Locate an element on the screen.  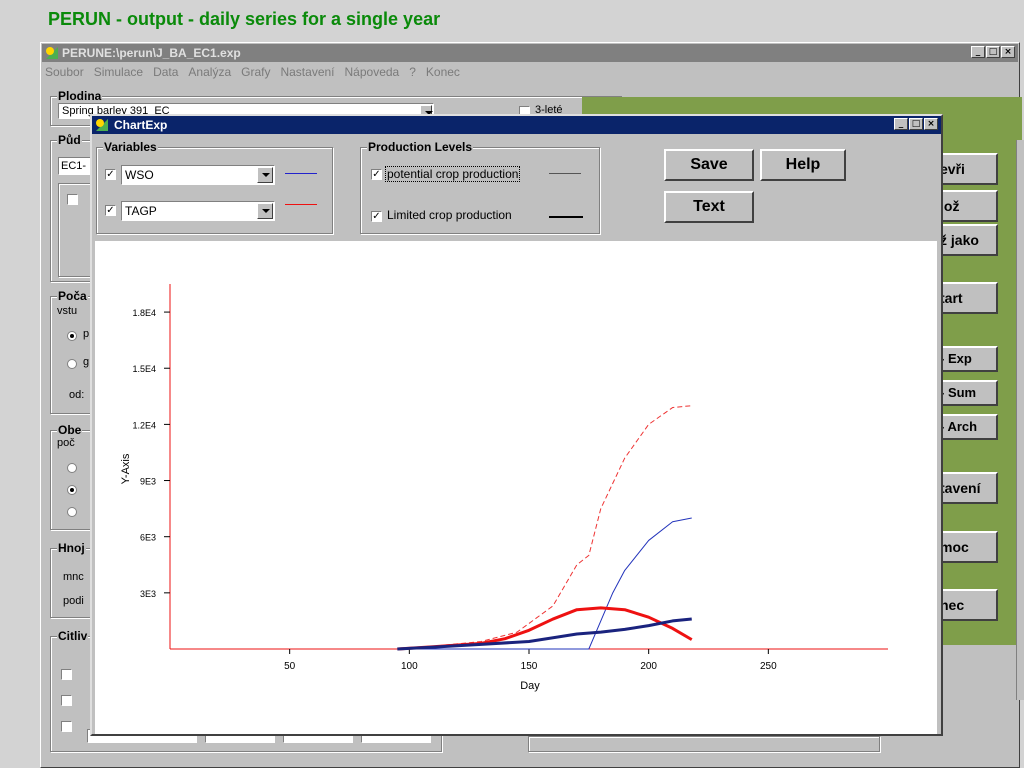
x-tick-label: 100 is located at coordinates (409, 666).